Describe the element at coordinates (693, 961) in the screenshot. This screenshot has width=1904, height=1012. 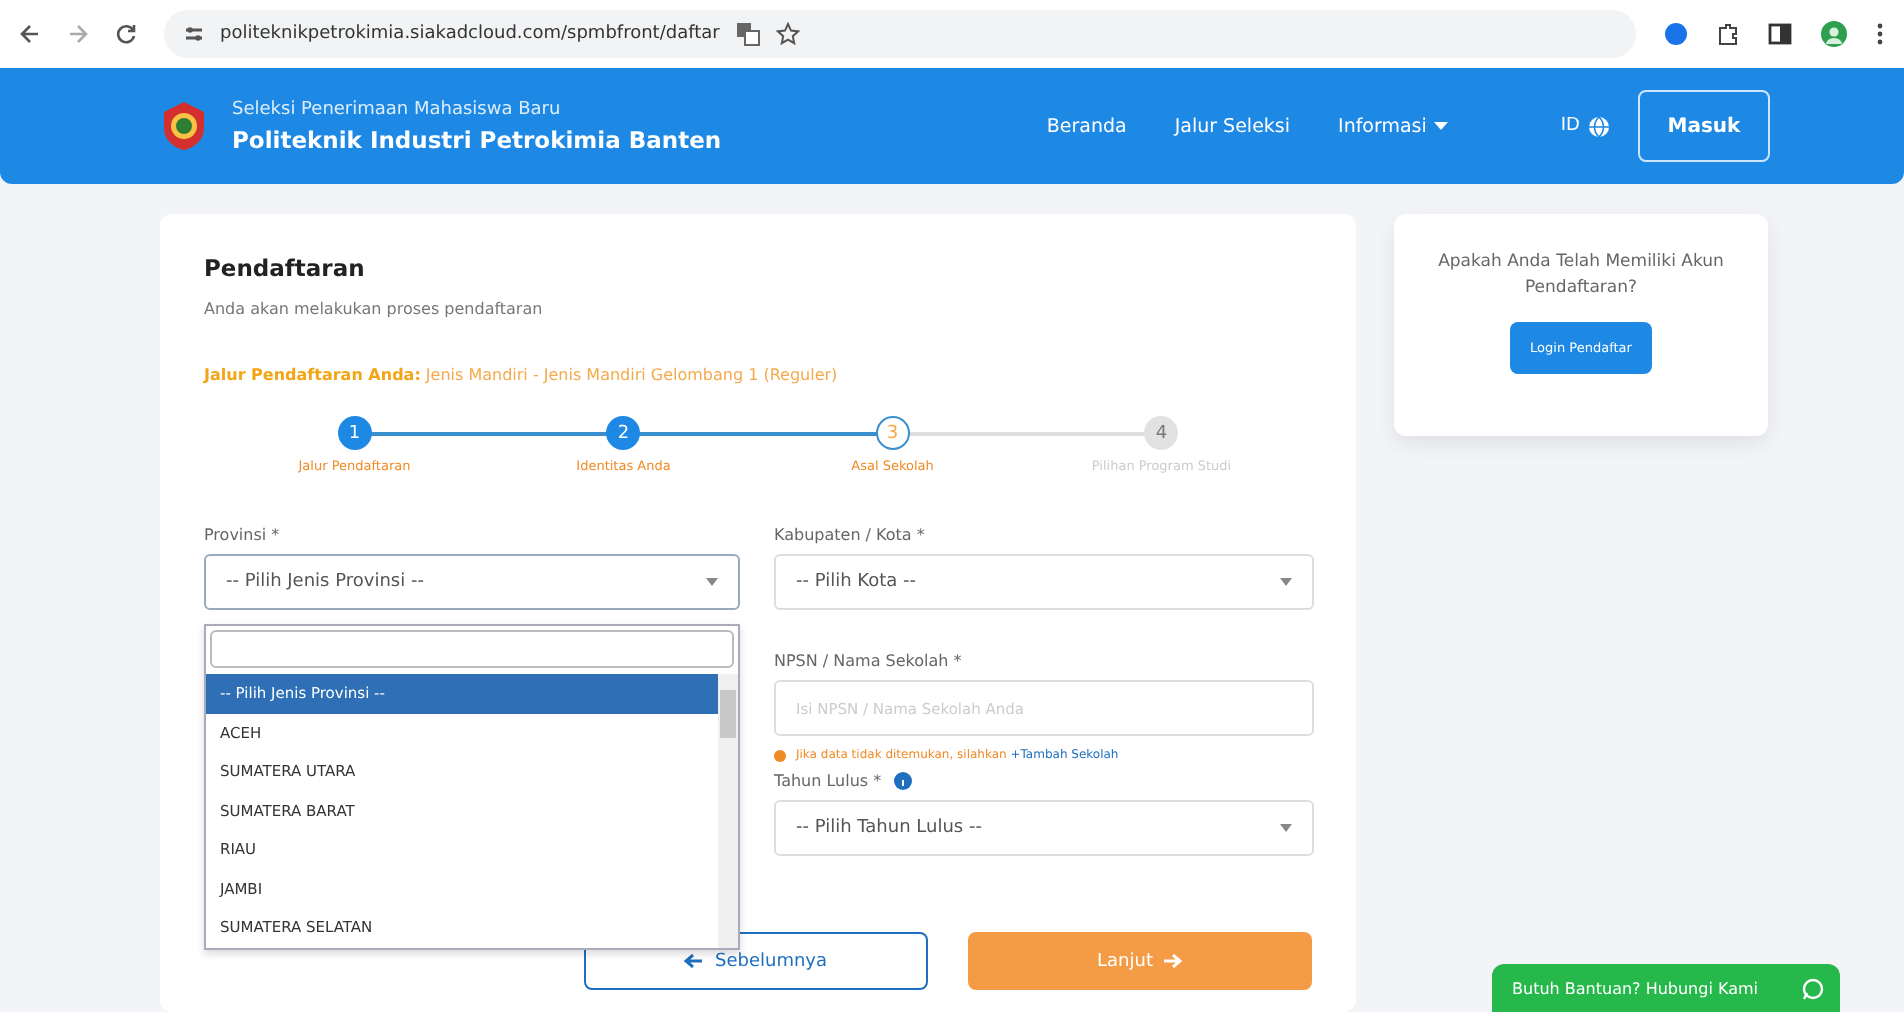
I see `arrow-left-icon` at that location.